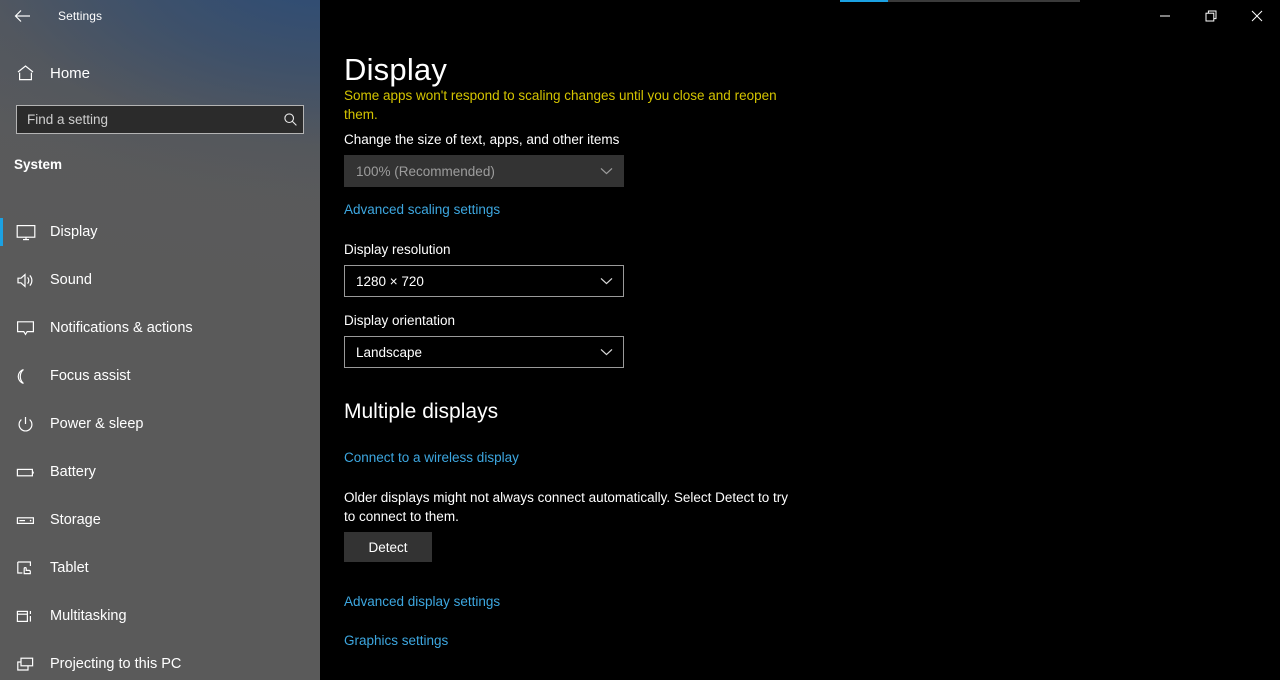 The image size is (1280, 680). Describe the element at coordinates (484, 281) in the screenshot. I see `resolution-dropdown: 1280 × 720` at that location.